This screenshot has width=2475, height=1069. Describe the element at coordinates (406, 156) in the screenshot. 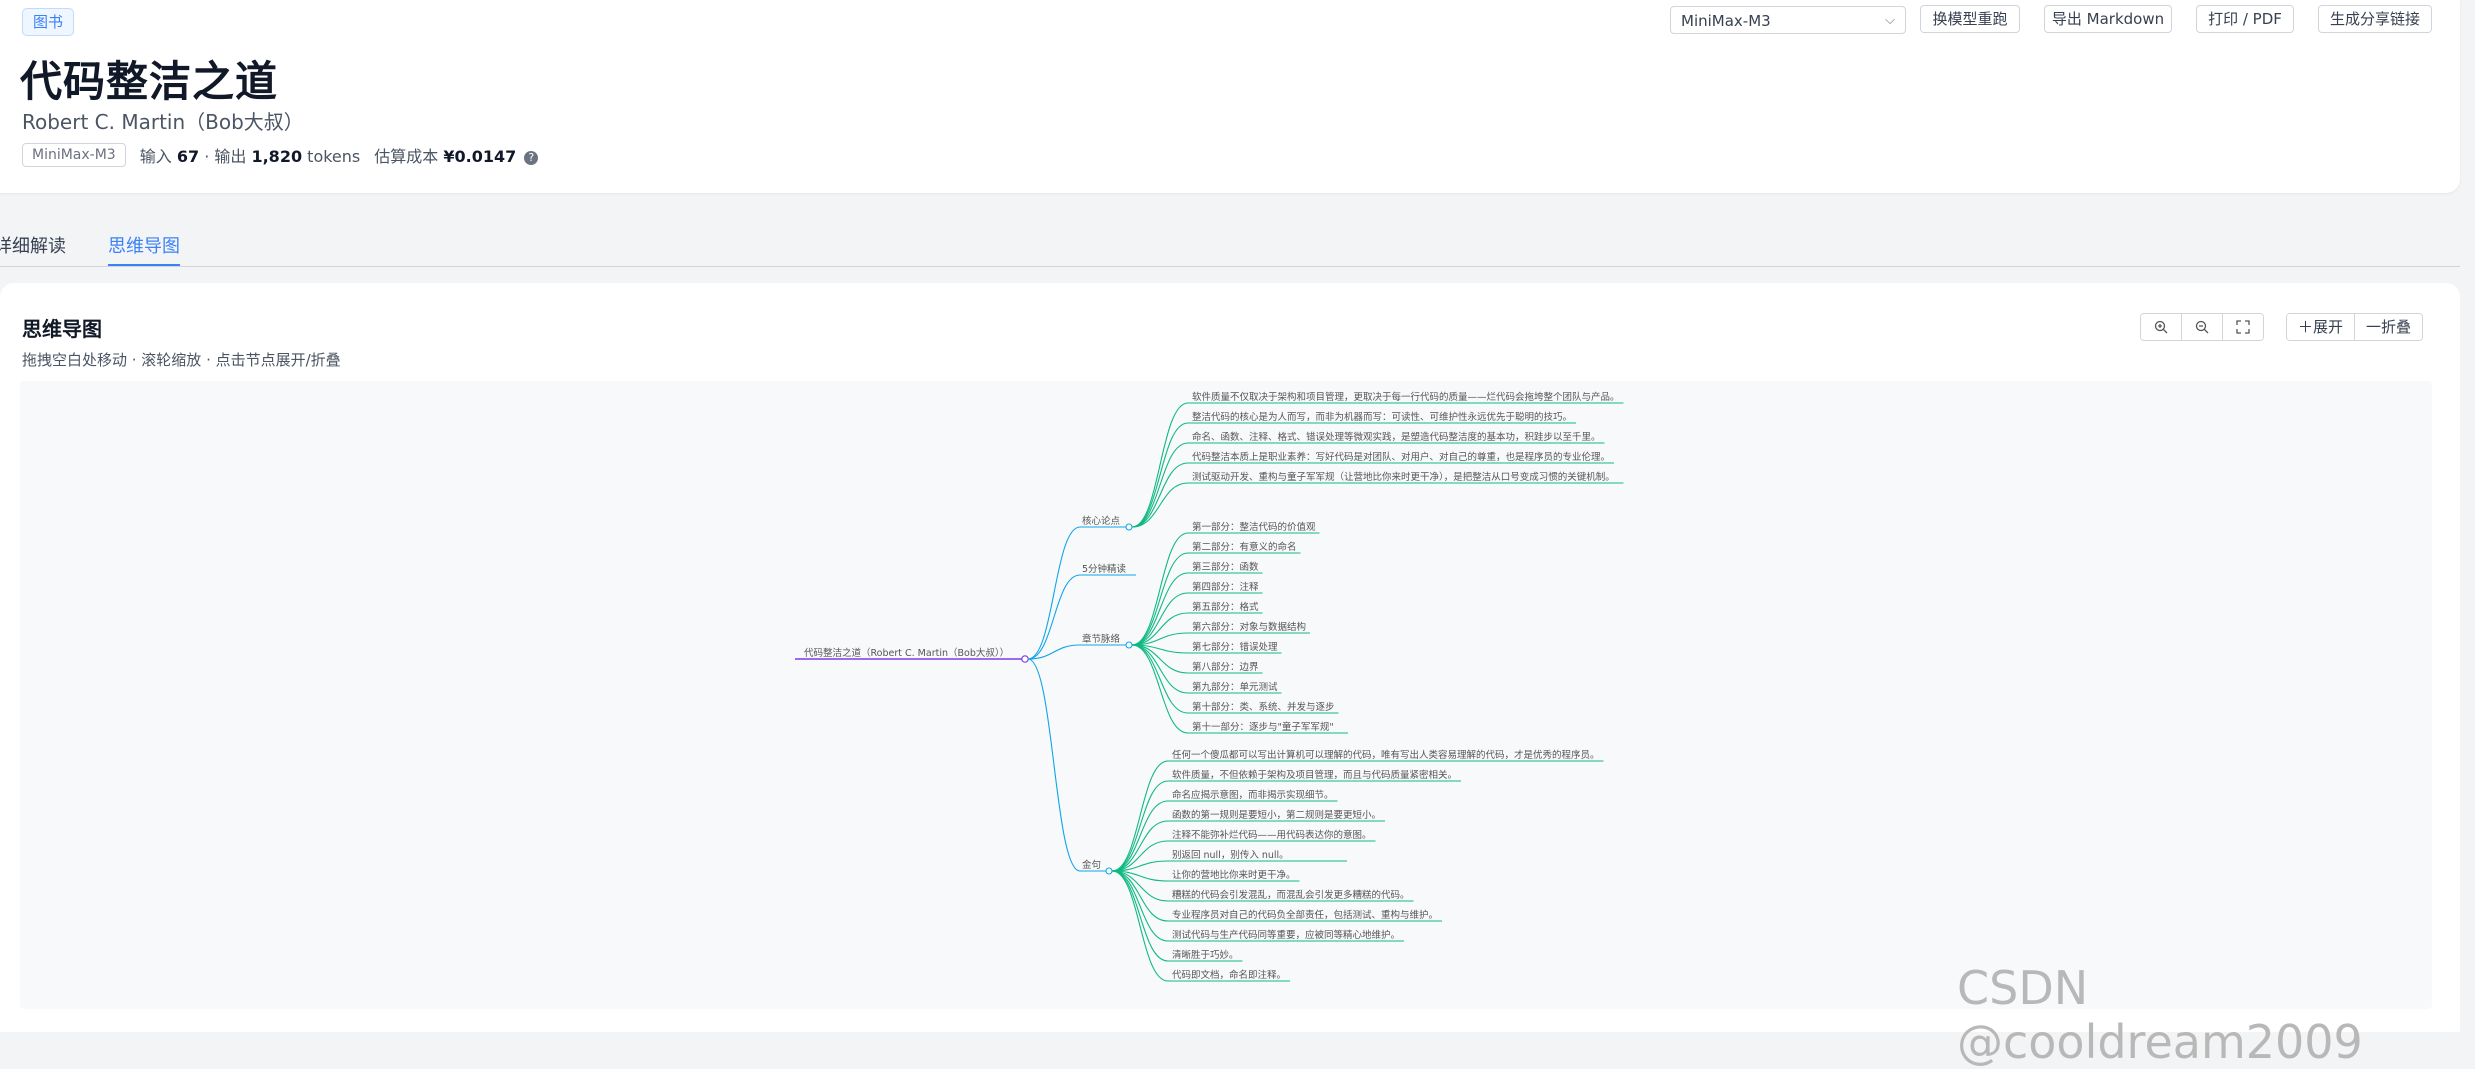

I see `cost-label: 估算成本` at that location.